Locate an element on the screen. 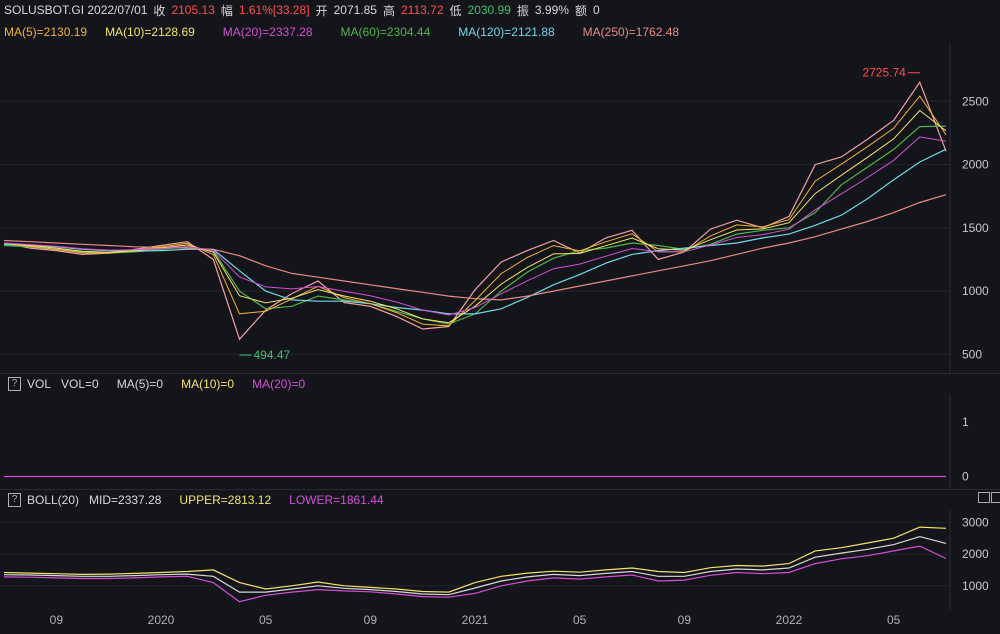 The height and width of the screenshot is (634, 1000). ma5-legend: MA(5)=2130.19 is located at coordinates (46, 32).